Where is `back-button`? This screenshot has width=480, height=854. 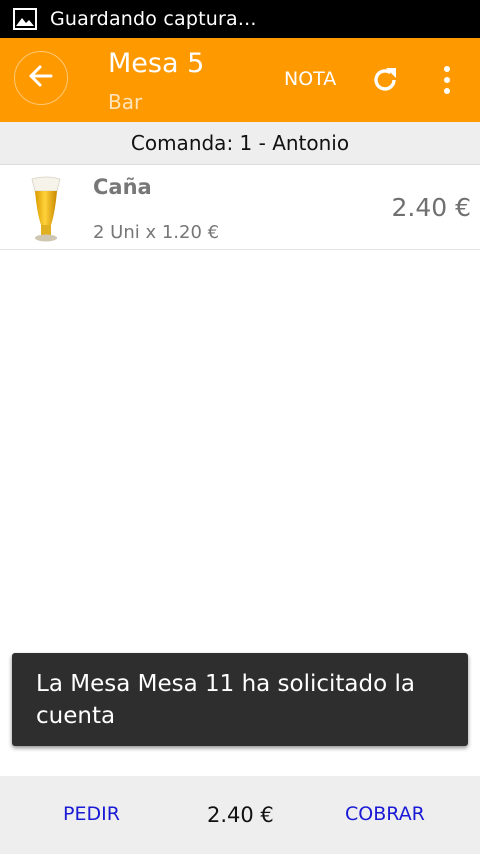
back-button is located at coordinates (41, 78).